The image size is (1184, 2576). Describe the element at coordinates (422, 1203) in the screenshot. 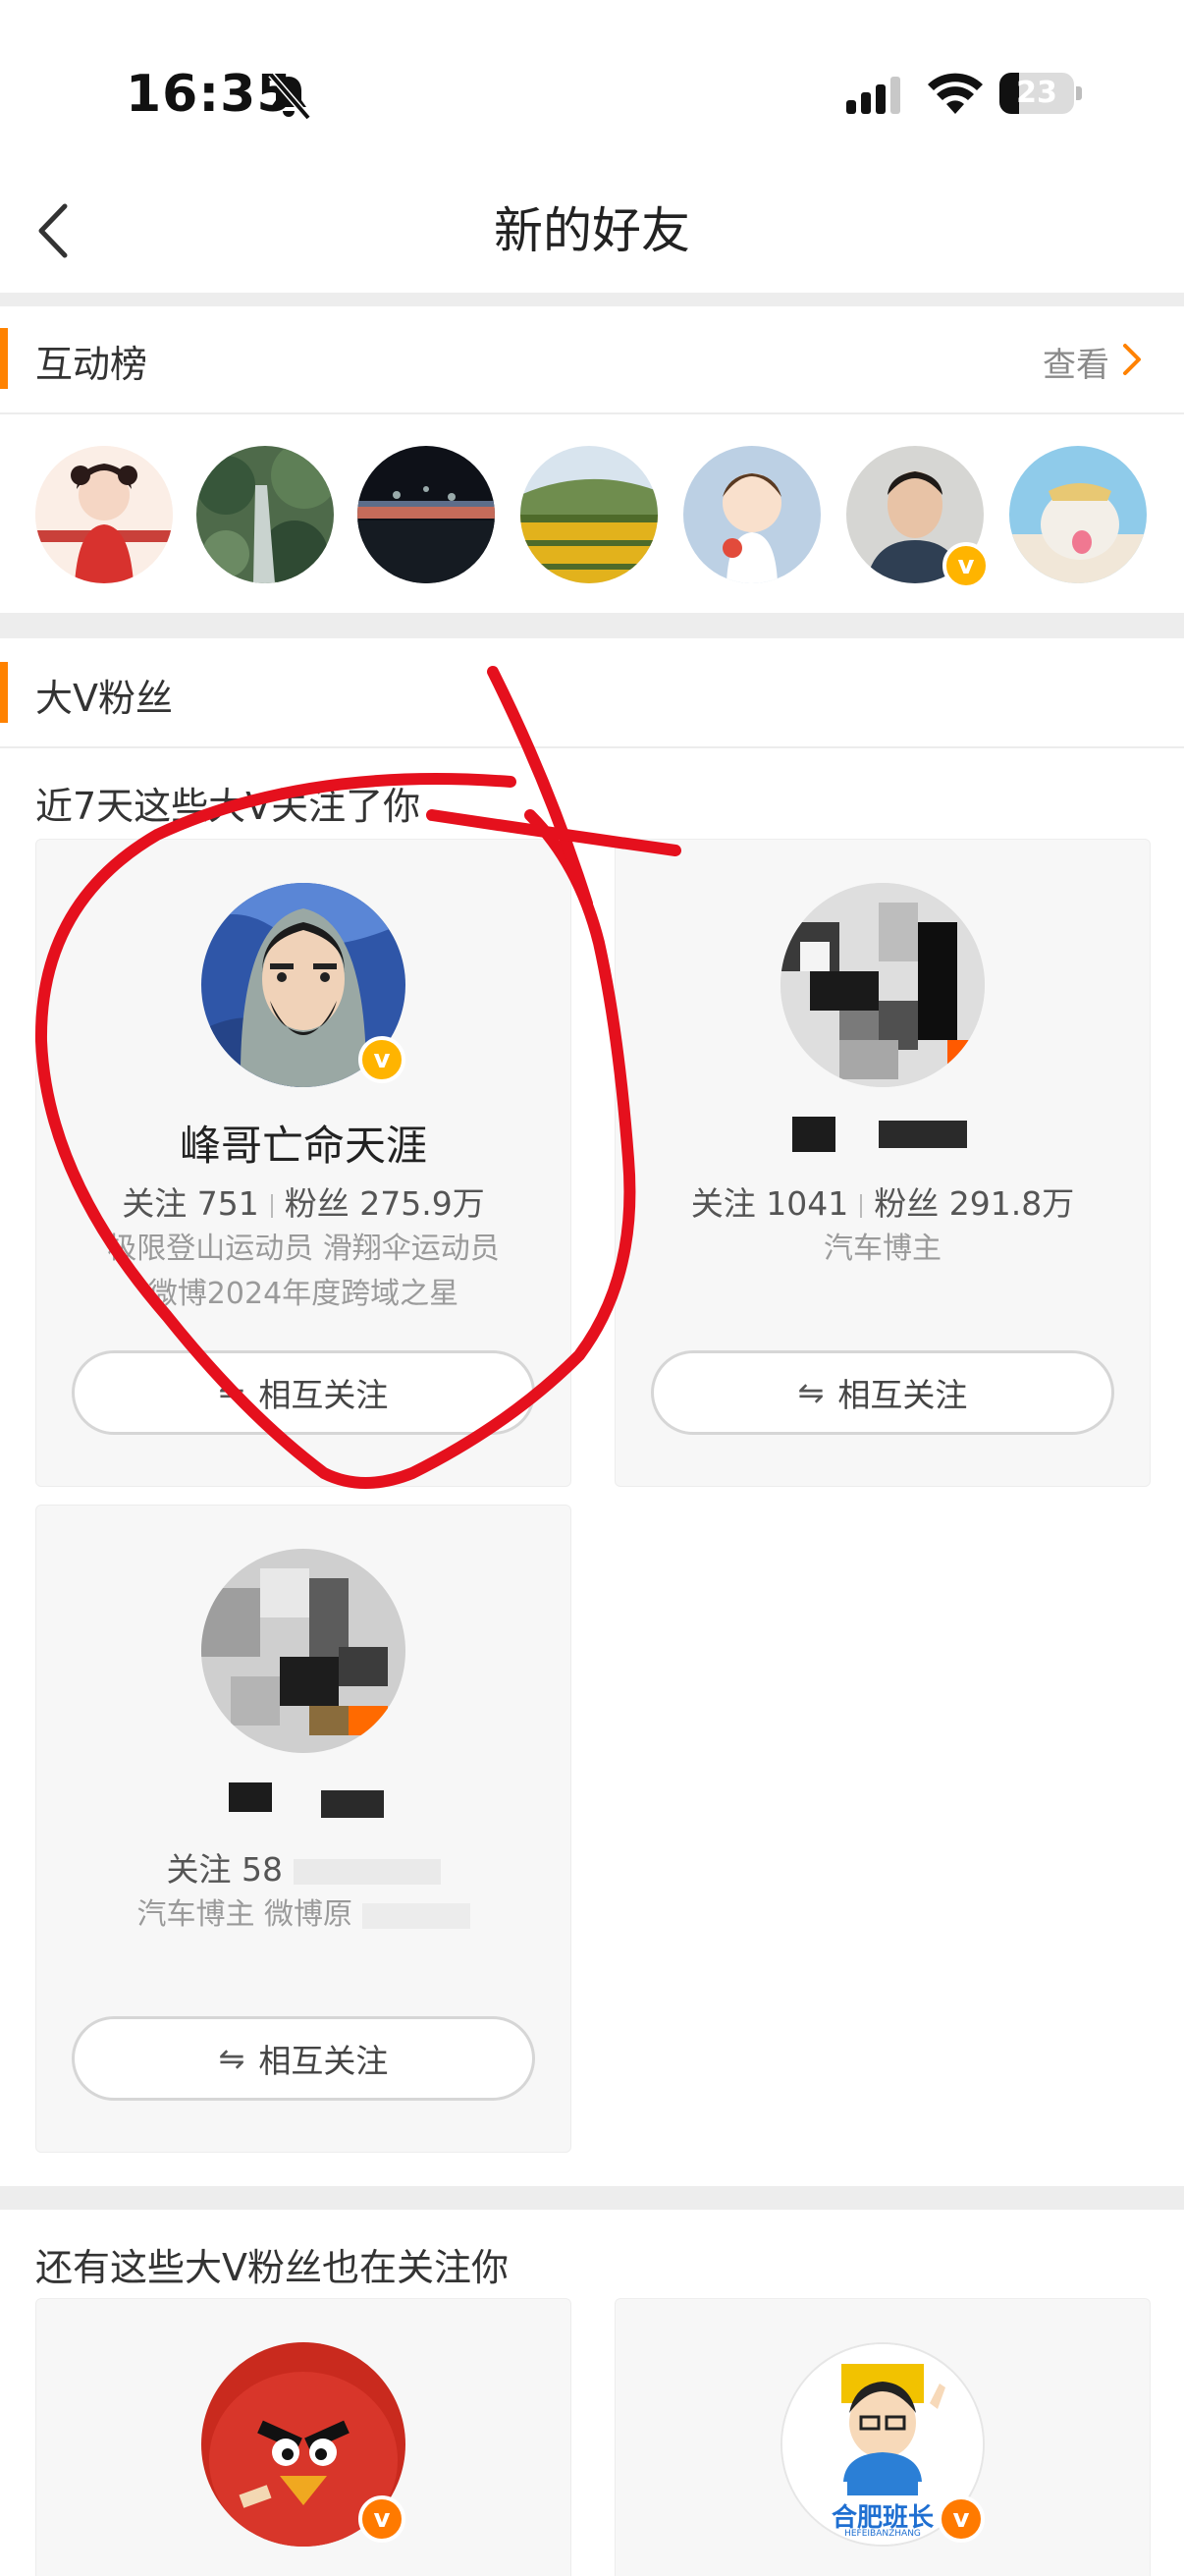

I see `fans-count: 275.9万` at that location.